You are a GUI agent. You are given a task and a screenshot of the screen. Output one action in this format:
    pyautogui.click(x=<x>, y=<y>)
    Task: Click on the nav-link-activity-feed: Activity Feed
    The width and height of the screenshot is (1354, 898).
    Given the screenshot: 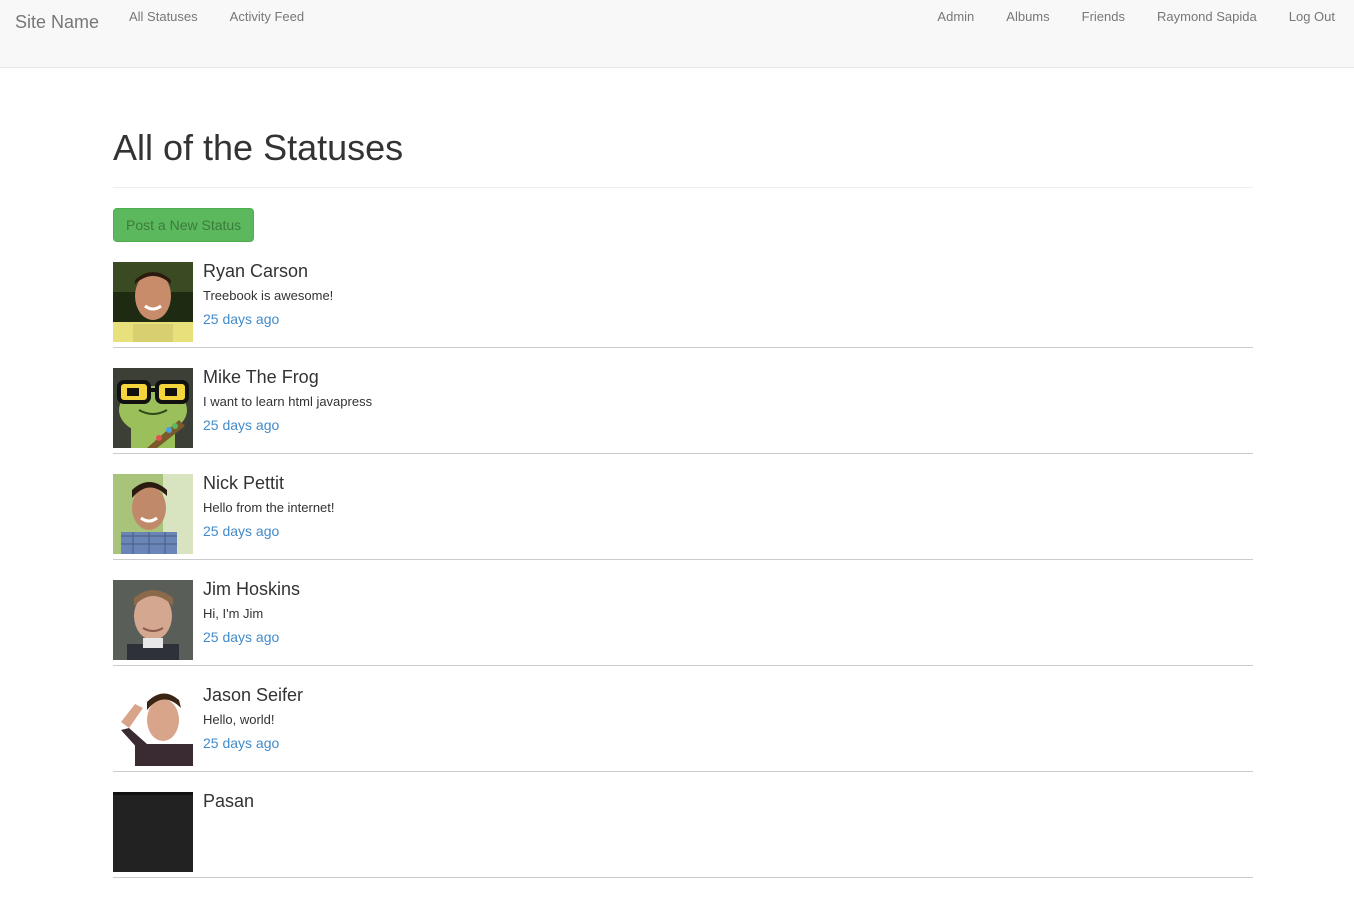 What is the action you would take?
    pyautogui.click(x=267, y=17)
    